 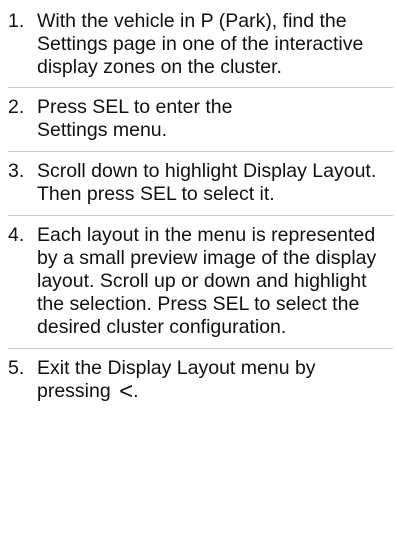 I want to click on step-text: Press SEL to enter the Settings menu., so click(x=135, y=118).